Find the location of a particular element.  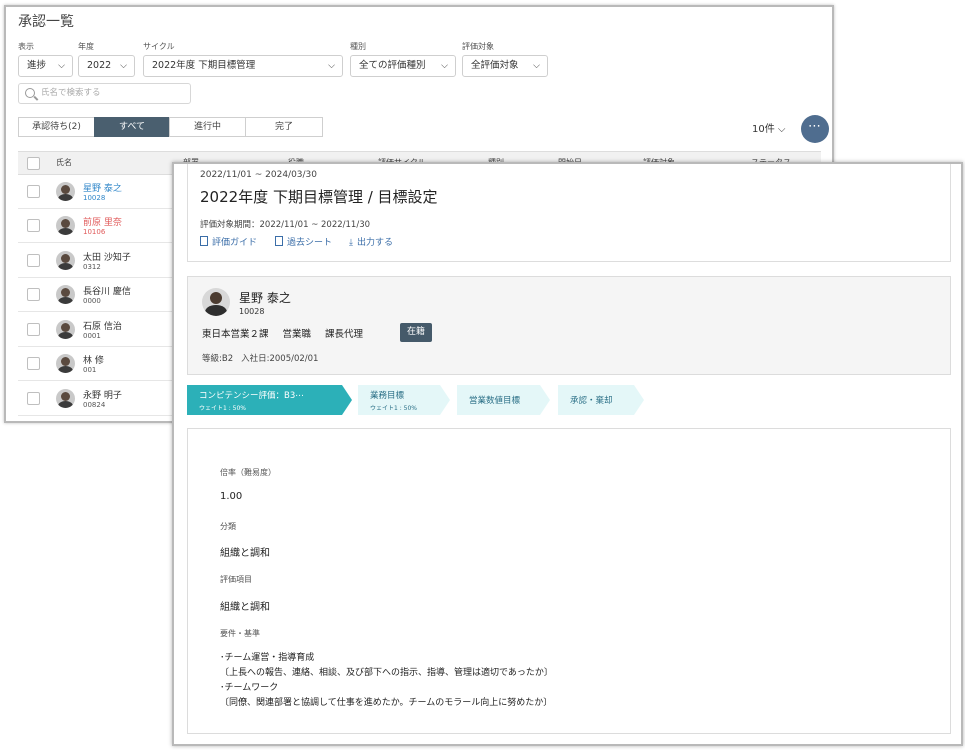

evaluation-item-value: 組織と調和 is located at coordinates (245, 607).